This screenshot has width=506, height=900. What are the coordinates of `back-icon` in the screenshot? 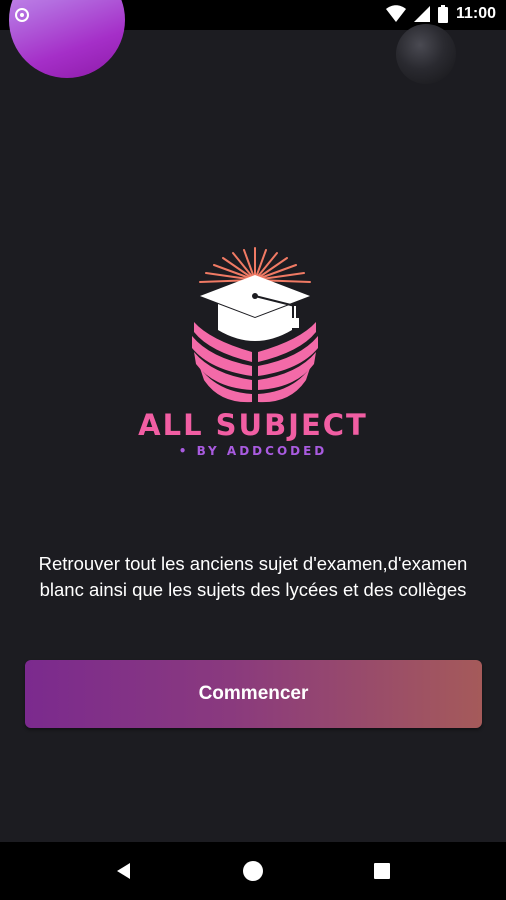 It's located at (124, 871).